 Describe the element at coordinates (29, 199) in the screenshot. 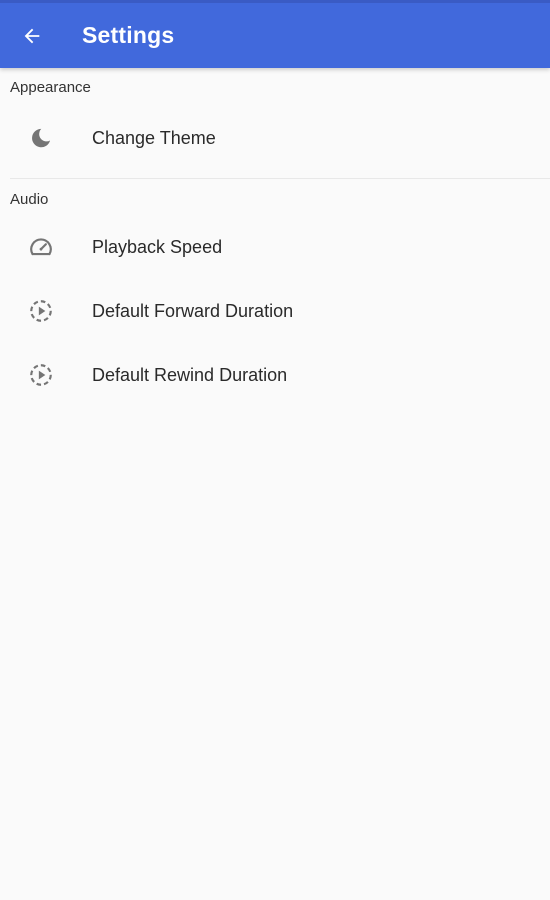

I see `section-header-audio: Audio` at that location.